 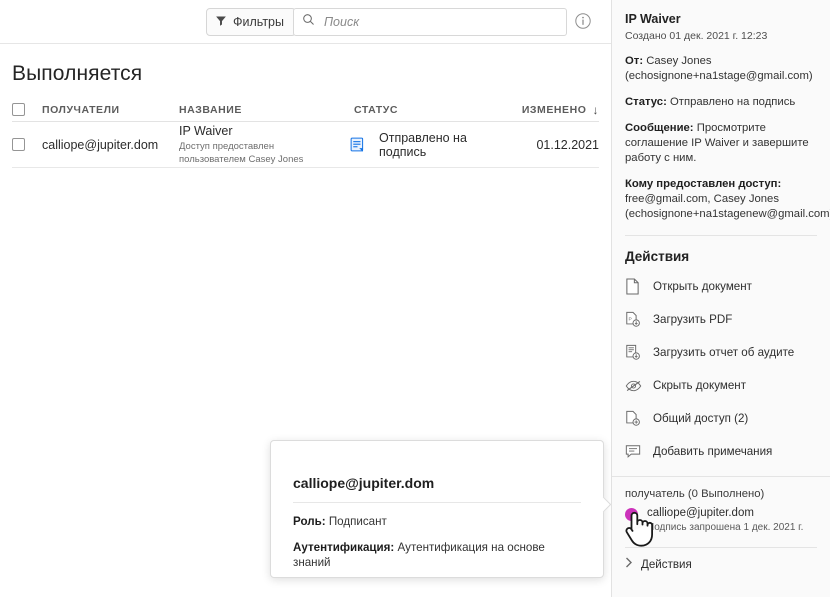 I want to click on row-select-cell, so click(x=27, y=144).